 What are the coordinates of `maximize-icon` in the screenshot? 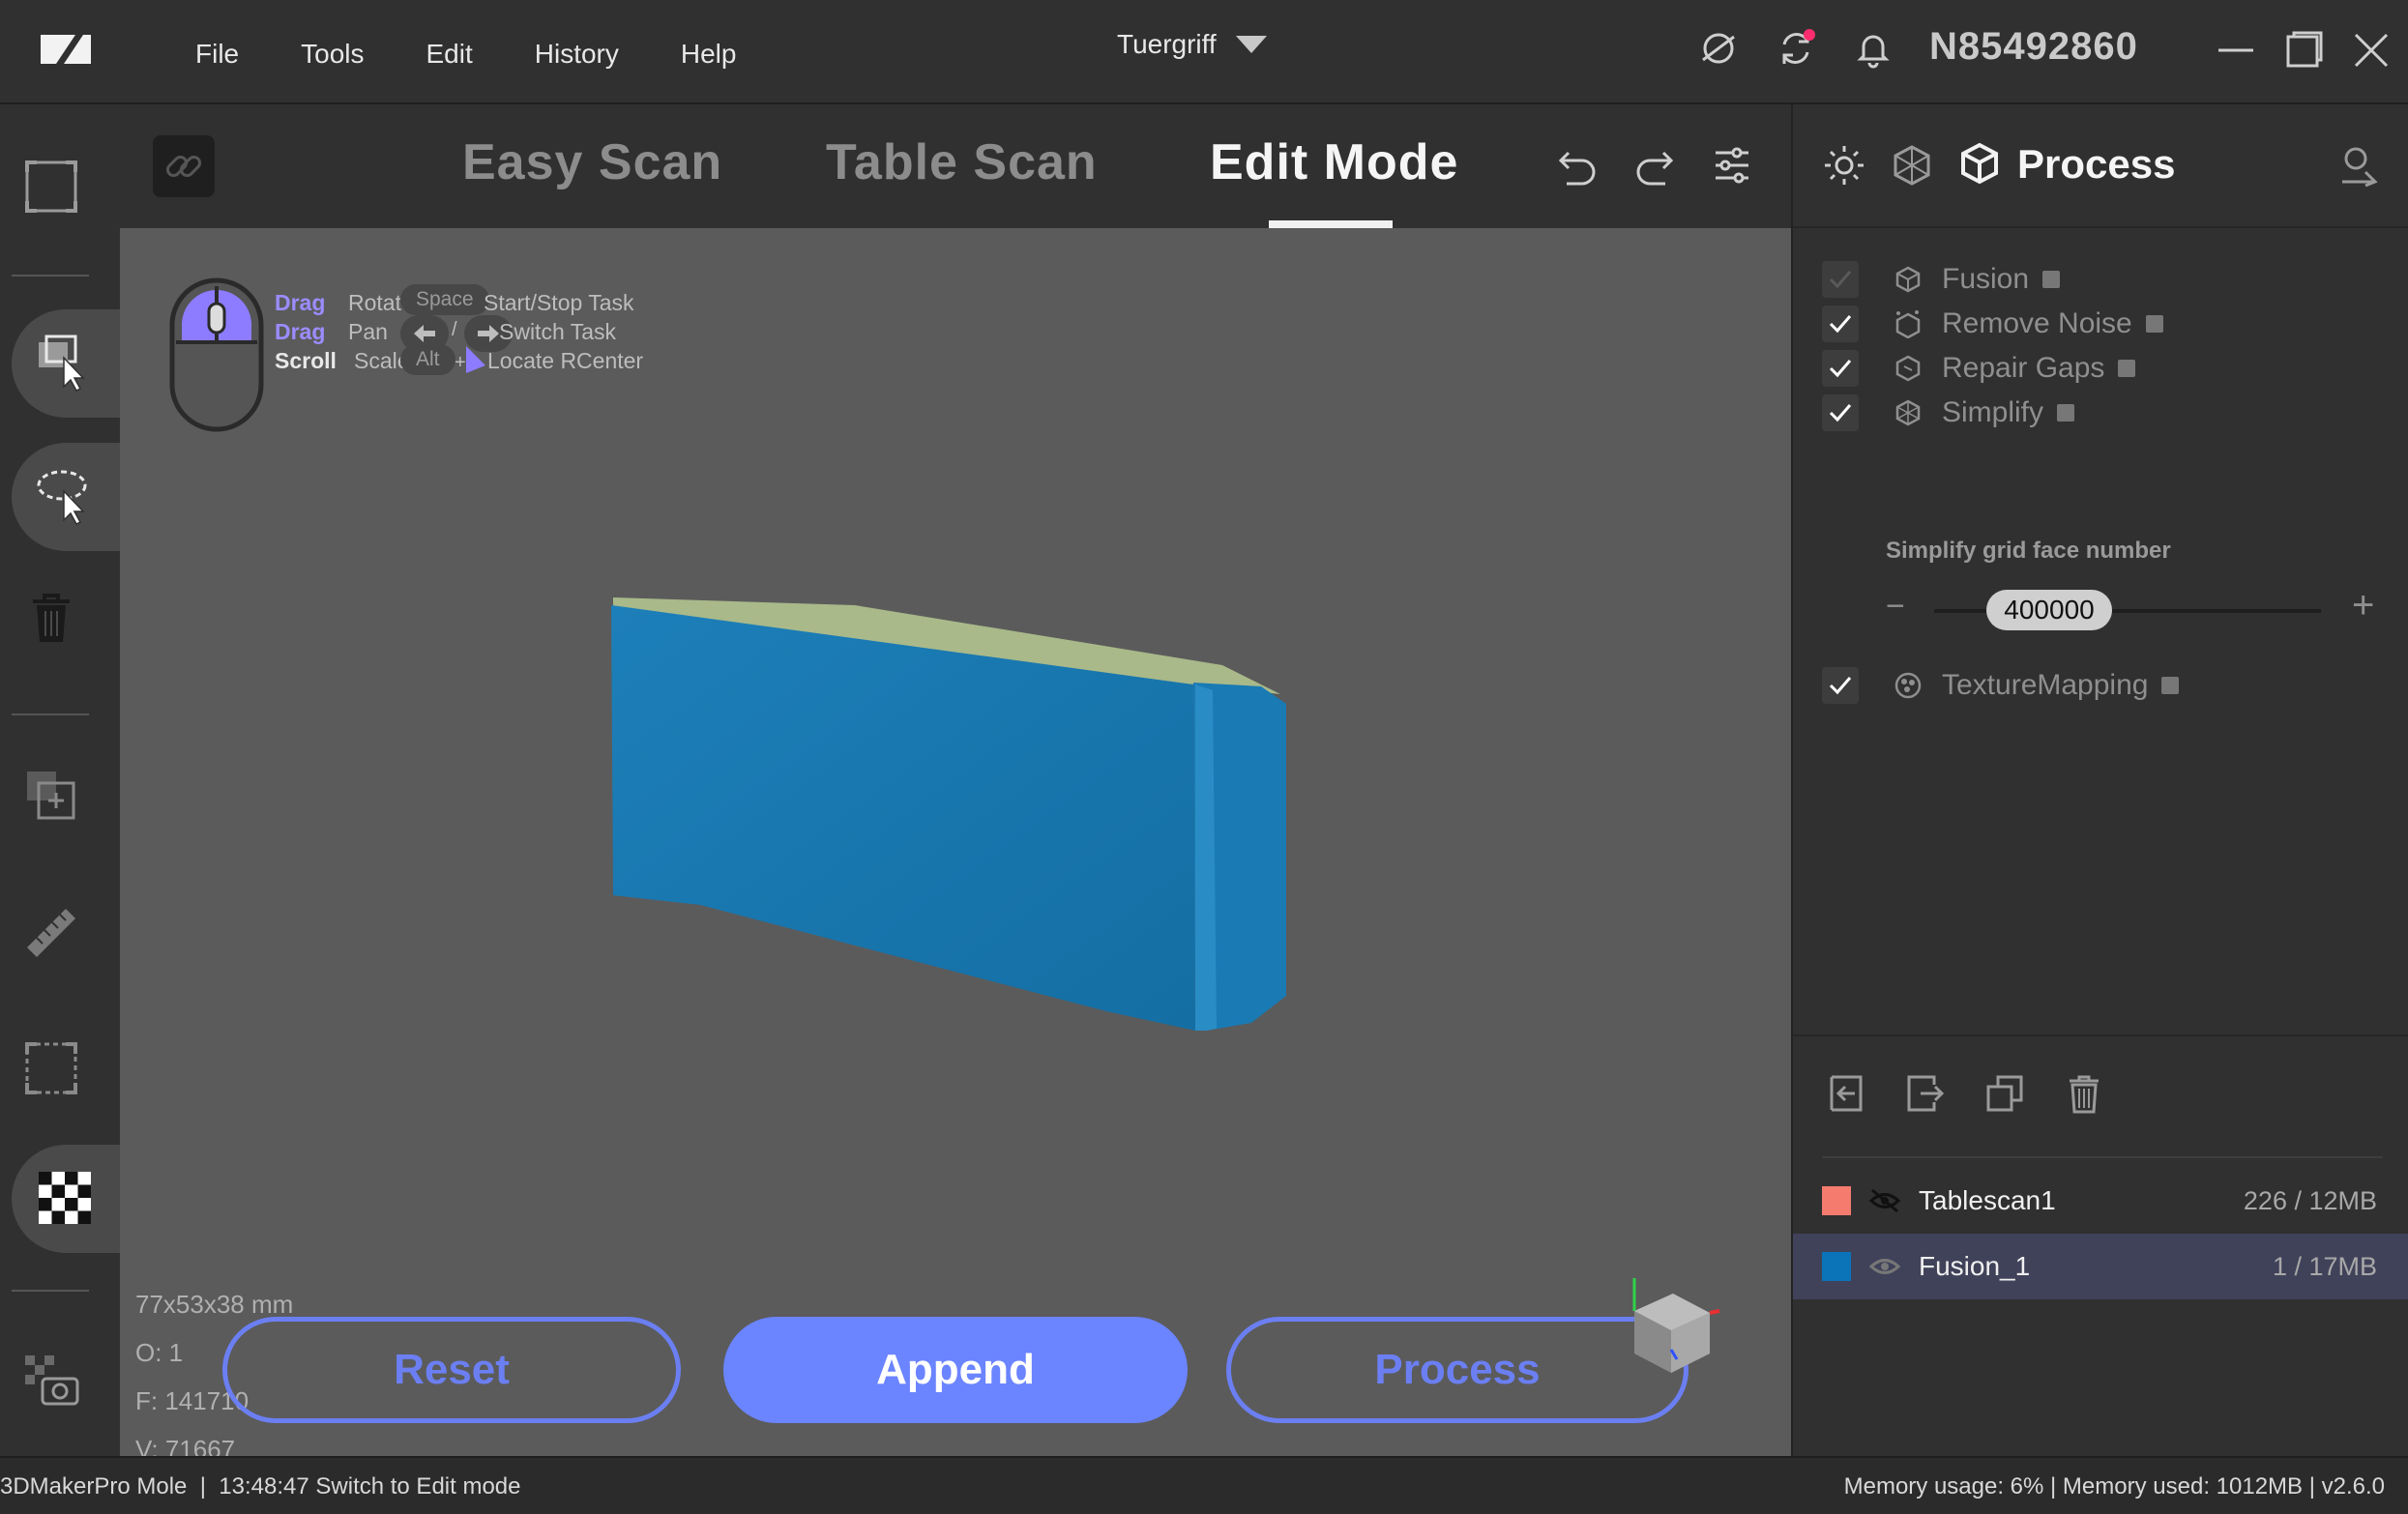 It's located at (2303, 50).